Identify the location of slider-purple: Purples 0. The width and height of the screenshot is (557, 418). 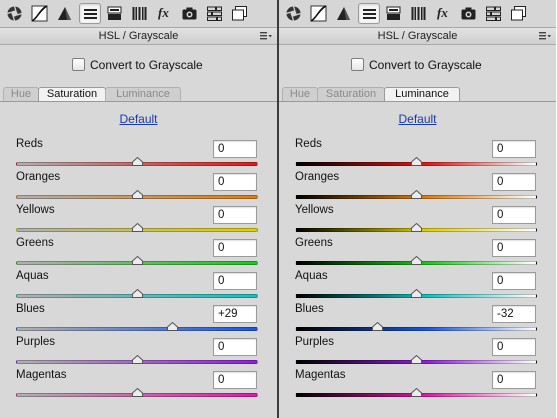
(417, 352).